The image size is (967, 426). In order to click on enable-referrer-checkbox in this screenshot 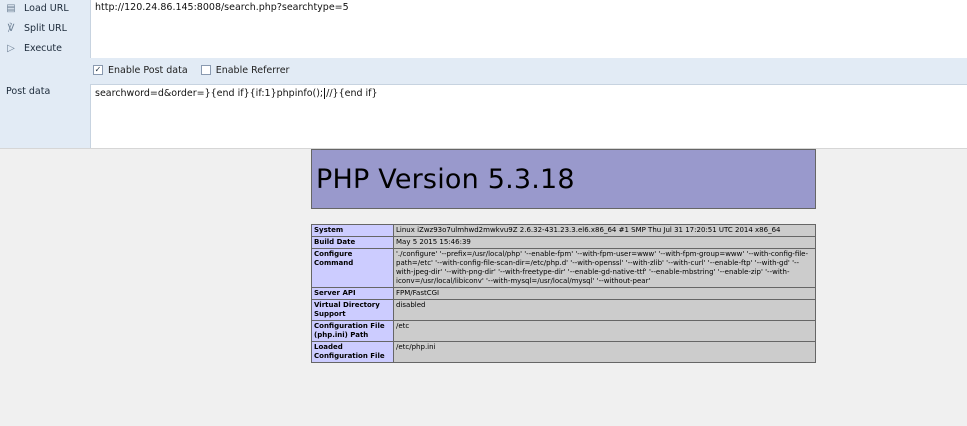, I will do `click(205, 70)`.